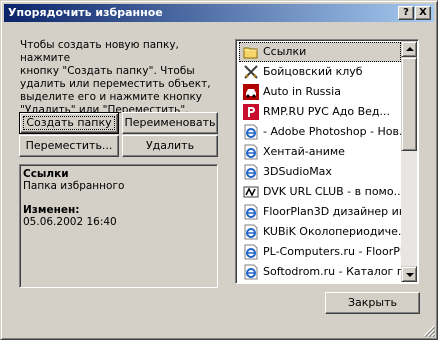 This screenshot has height=340, width=438. I want to click on favorite-label: Ссылки, so click(285, 51).